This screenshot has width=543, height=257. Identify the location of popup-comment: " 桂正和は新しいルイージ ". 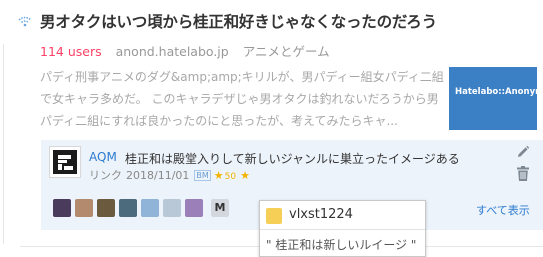
(341, 245).